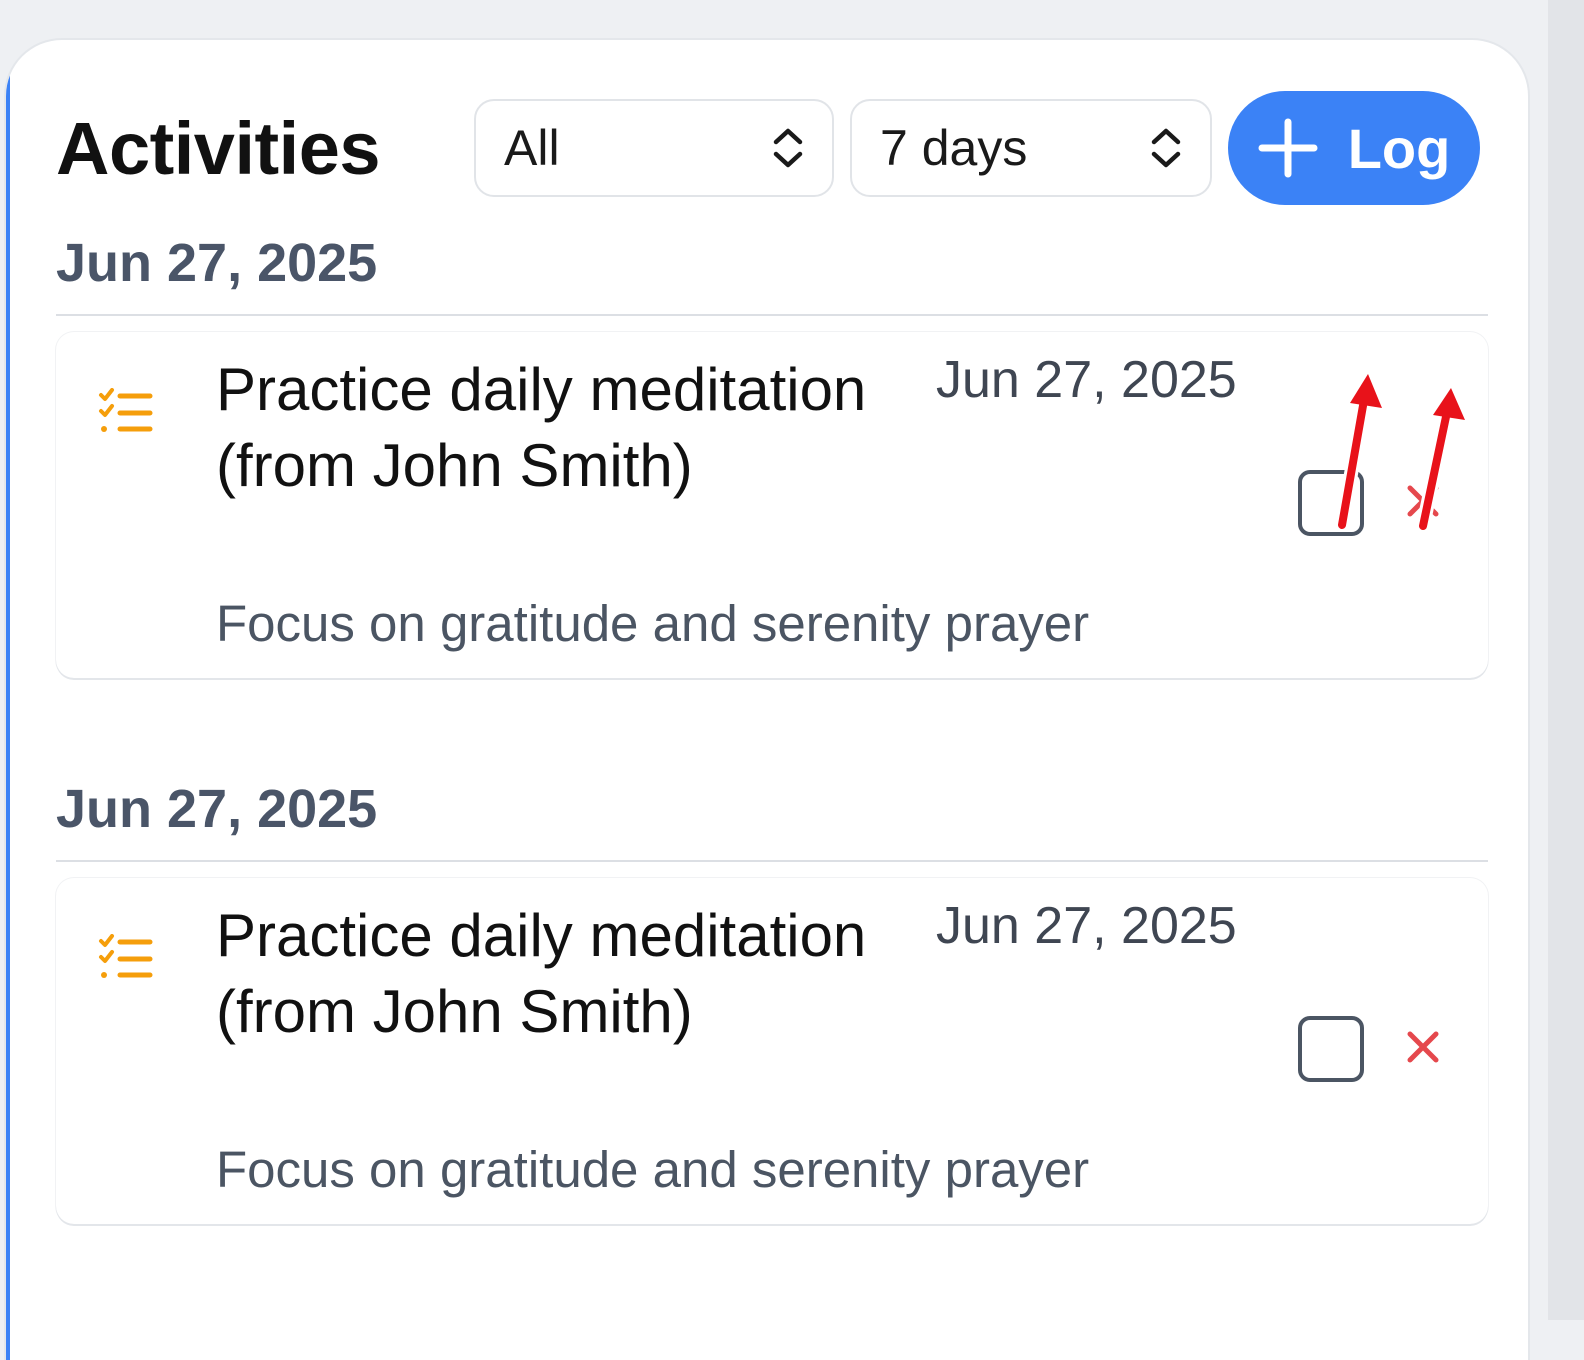  I want to click on panel-accent-border, so click(8, 710).